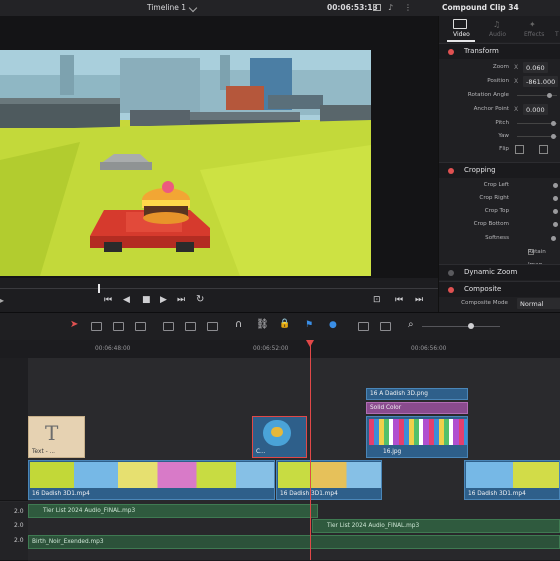 The height and width of the screenshot is (561, 560). I want to click on lock-icon: 🔒, so click(284, 324).